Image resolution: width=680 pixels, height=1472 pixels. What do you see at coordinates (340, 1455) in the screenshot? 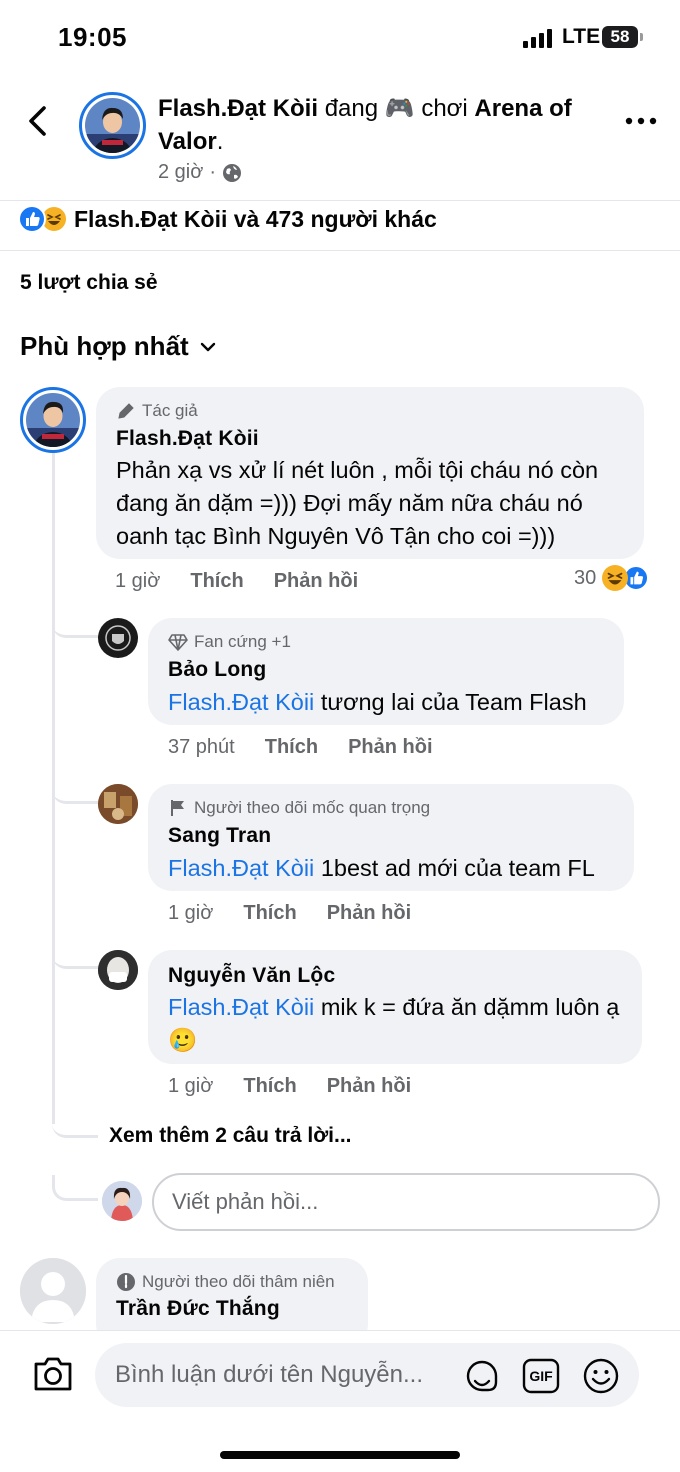
I see `home-indicator` at bounding box center [340, 1455].